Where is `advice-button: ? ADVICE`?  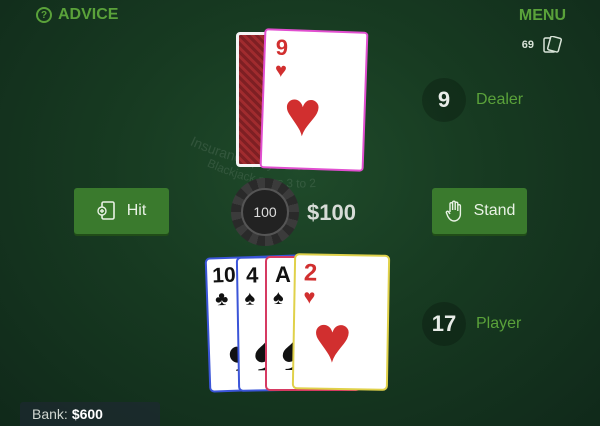
advice-button: ? ADVICE is located at coordinates (77, 15).